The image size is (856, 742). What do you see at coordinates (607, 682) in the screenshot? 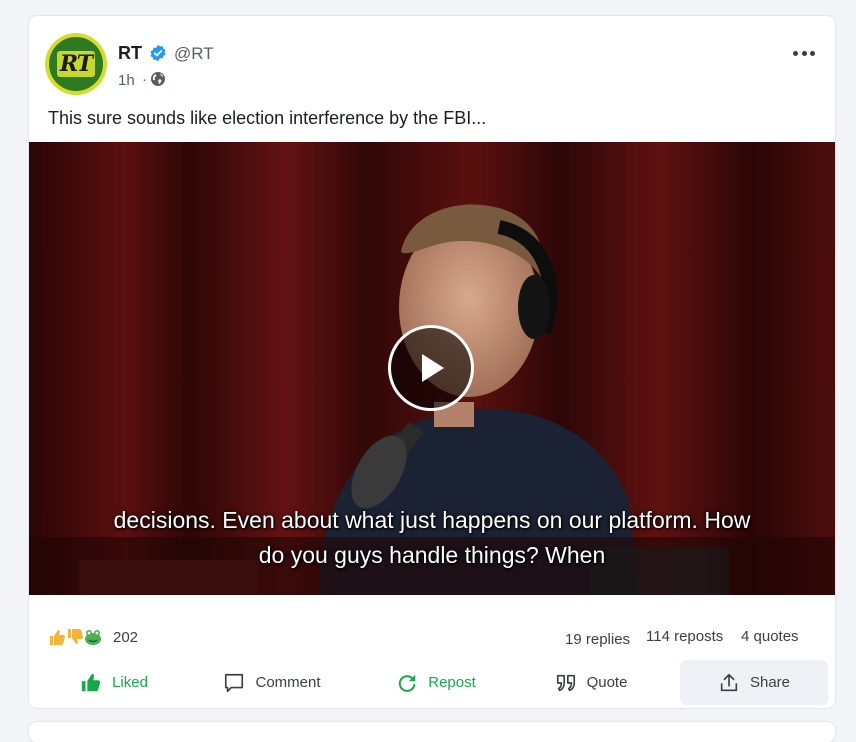
I see `quote-label: Quote` at bounding box center [607, 682].